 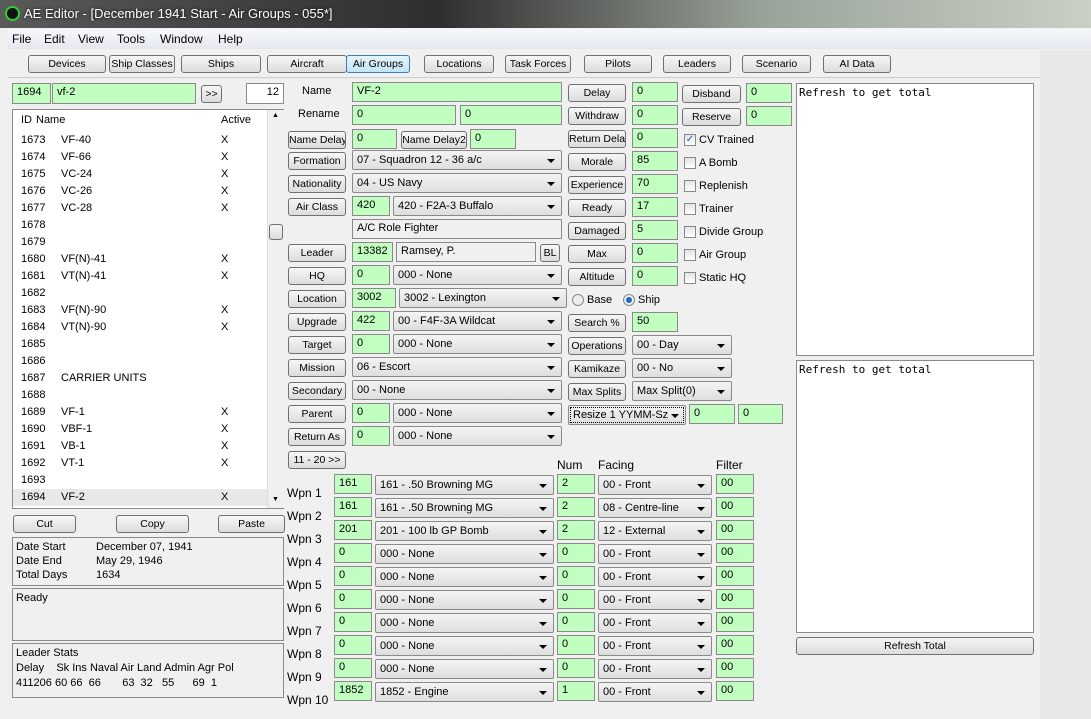 I want to click on search-field: 50, so click(x=655, y=322).